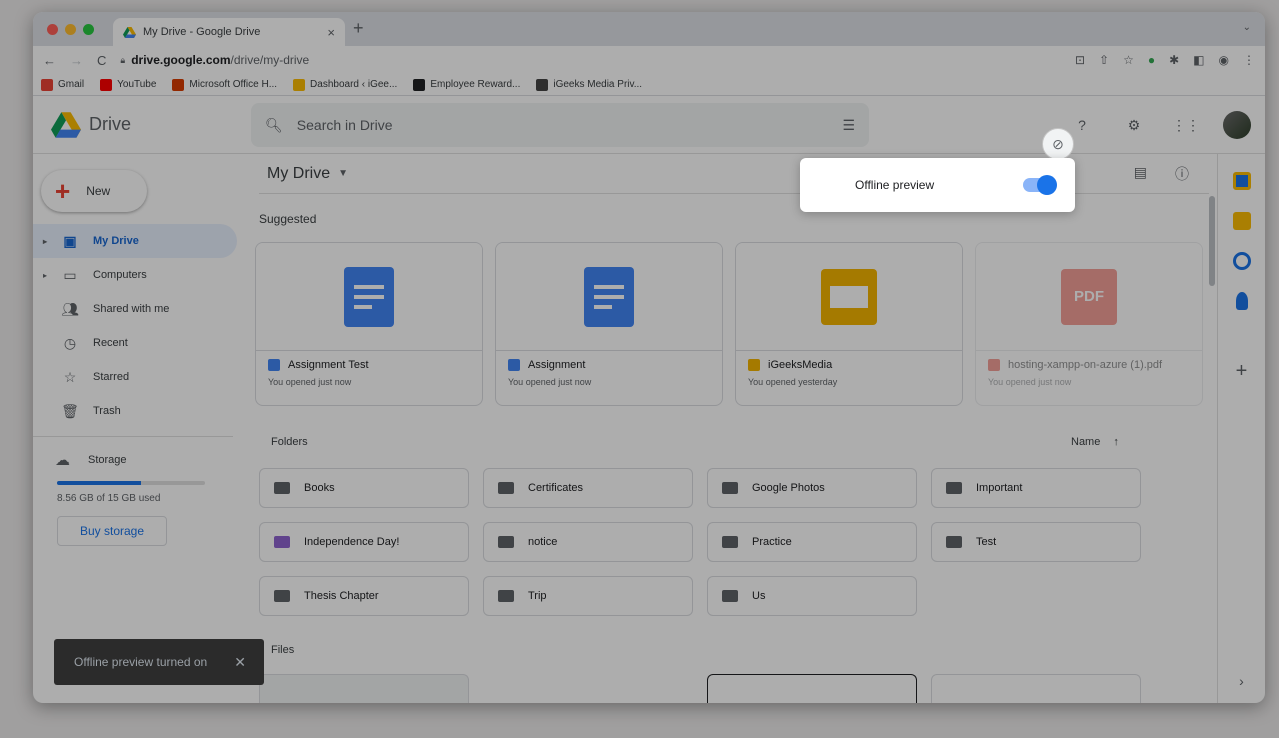 This screenshot has width=1279, height=738. I want to click on offline-ready-icon: ⊘, so click(1058, 144).